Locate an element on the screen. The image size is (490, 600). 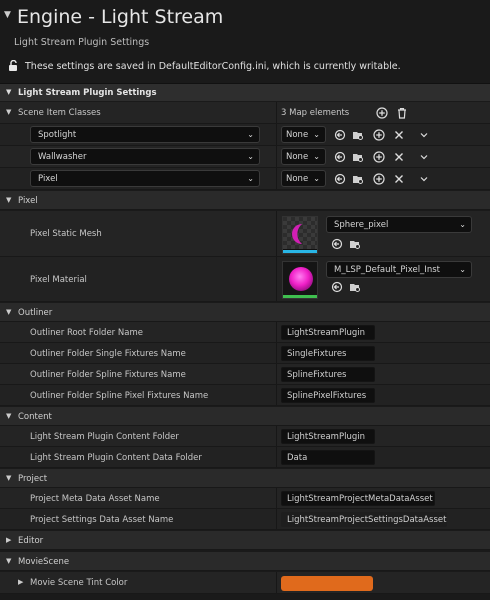
text-field: SplineFixtures is located at coordinates (328, 374).